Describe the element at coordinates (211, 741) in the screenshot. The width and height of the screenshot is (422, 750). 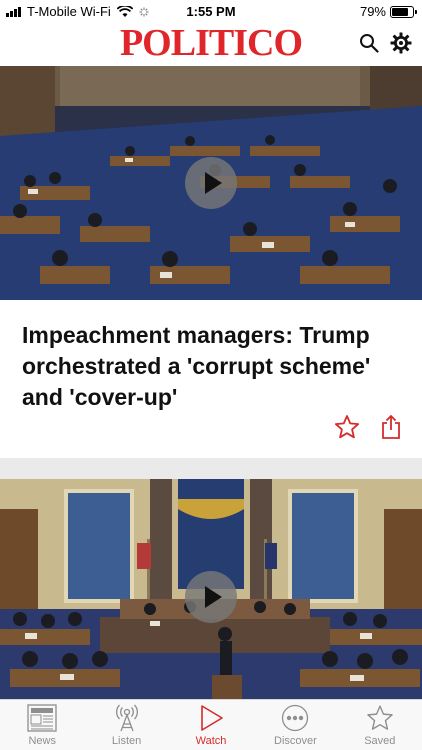
I see `tab-label: Watch` at that location.